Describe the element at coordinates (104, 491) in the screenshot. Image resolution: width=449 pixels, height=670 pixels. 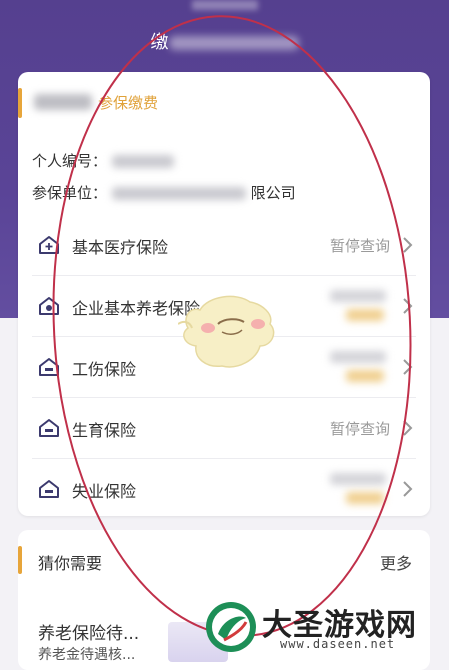
I see `insurance-label: 失业保险` at that location.